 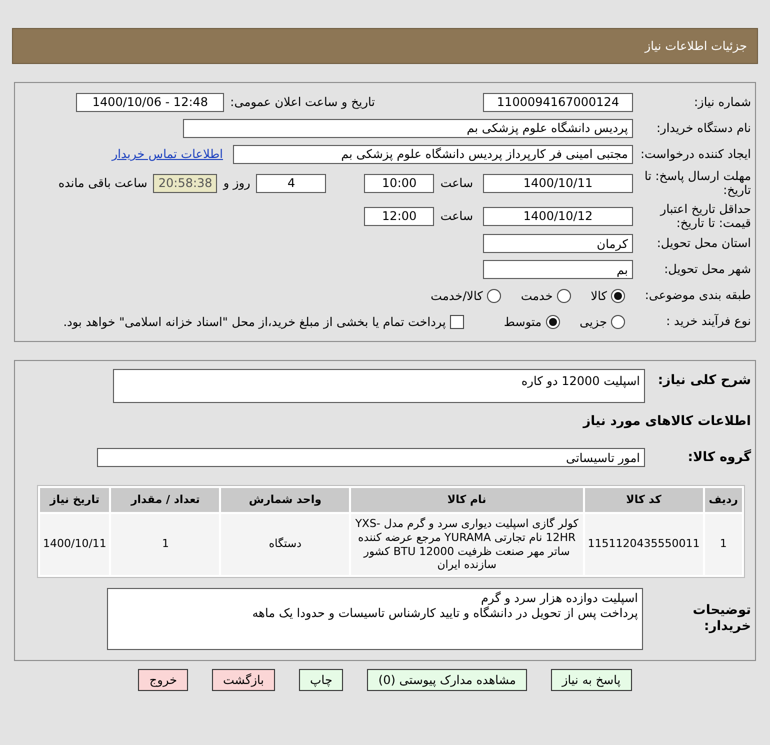 I want to click on option-label: کالا/خدمت, so click(x=456, y=296).